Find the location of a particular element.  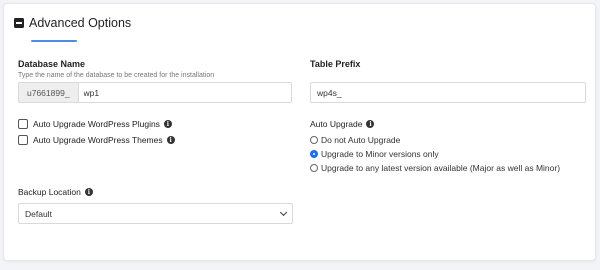

backup-location-value: Default is located at coordinates (38, 213).